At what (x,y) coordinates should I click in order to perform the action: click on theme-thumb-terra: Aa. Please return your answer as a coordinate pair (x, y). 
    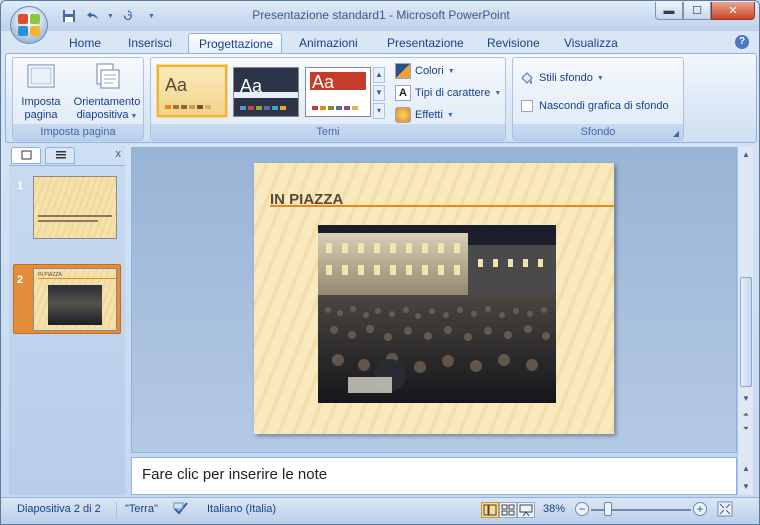
    Looking at the image, I should click on (192, 91).